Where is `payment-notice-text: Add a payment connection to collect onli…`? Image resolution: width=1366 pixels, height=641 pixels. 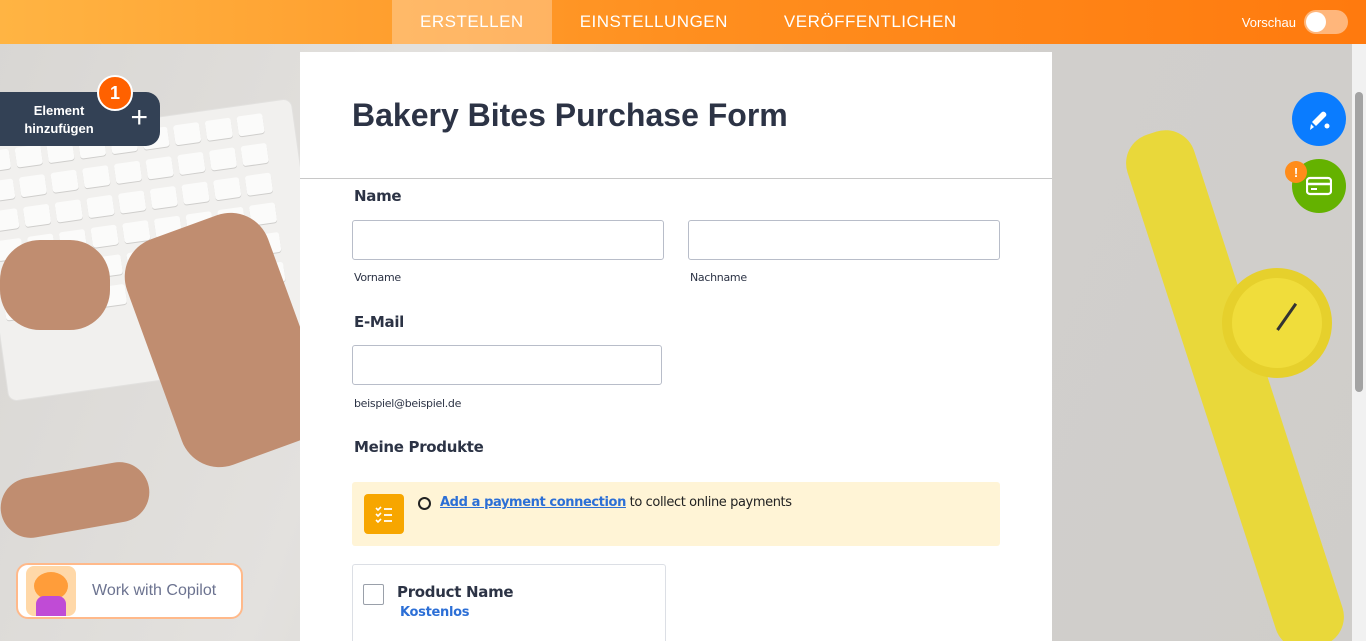
payment-notice-text: Add a payment connection to collect onli… is located at coordinates (616, 502).